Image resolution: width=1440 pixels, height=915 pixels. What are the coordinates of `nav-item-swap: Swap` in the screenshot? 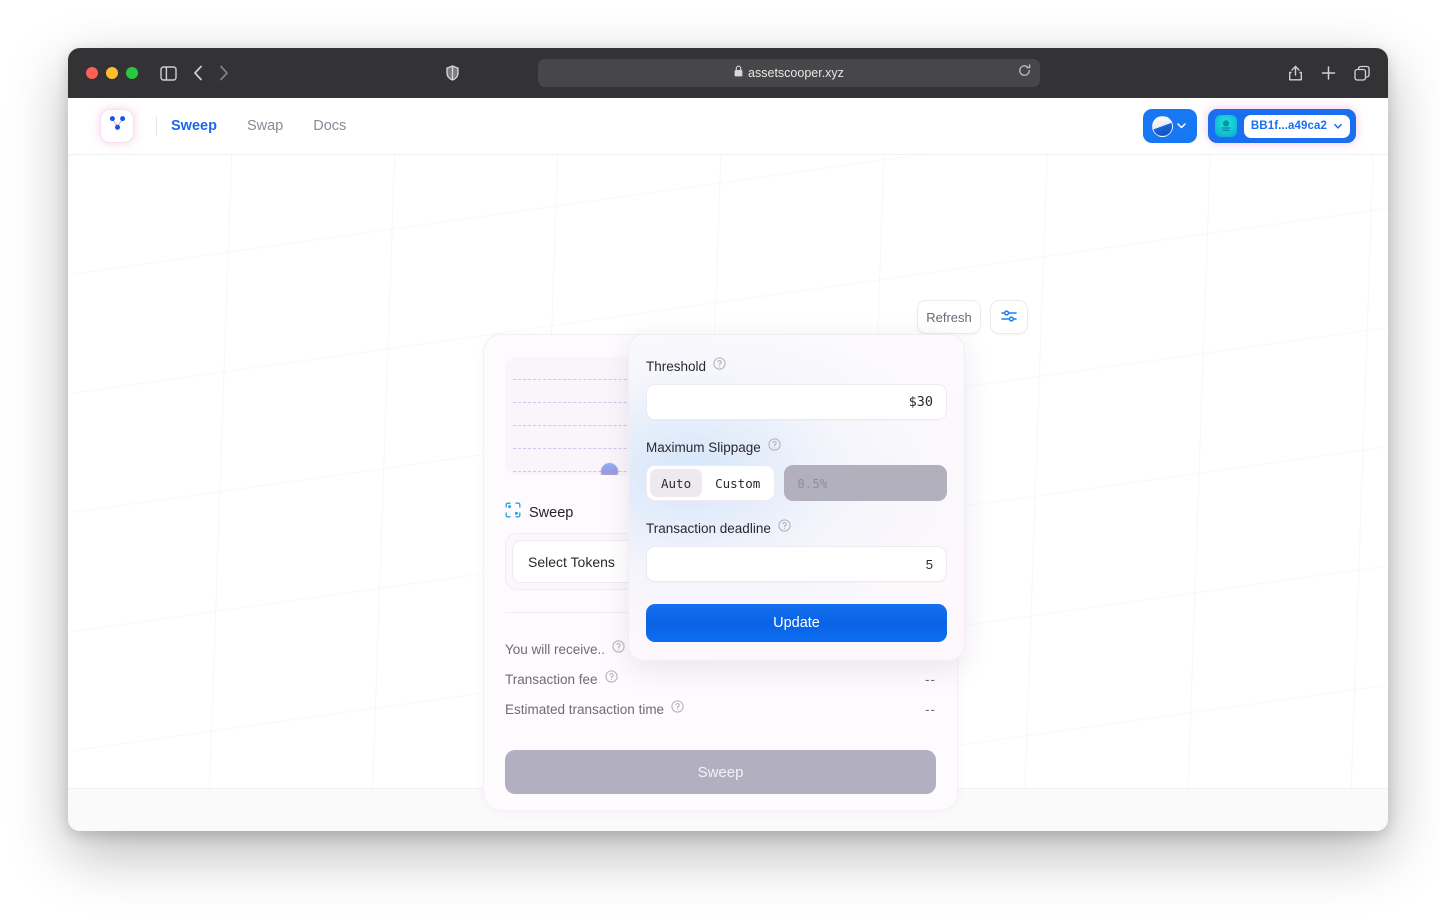 It's located at (265, 126).